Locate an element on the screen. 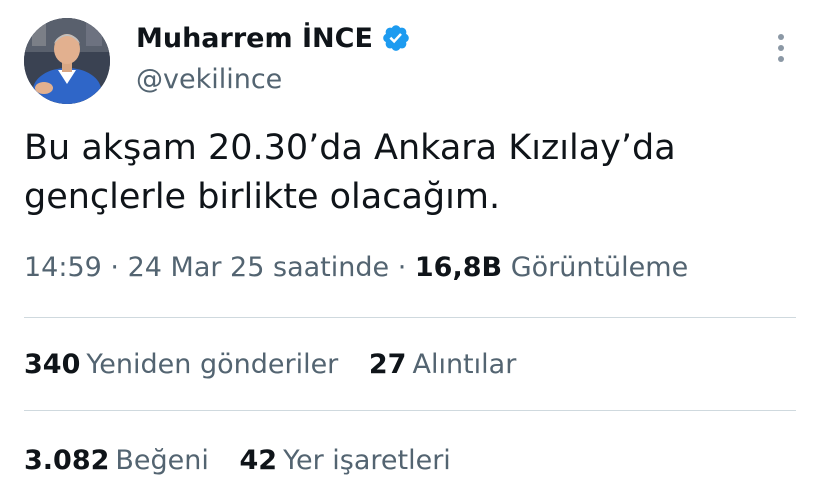 The width and height of the screenshot is (820, 503). retweets-label: Yeniden gönderiler is located at coordinates (212, 364).